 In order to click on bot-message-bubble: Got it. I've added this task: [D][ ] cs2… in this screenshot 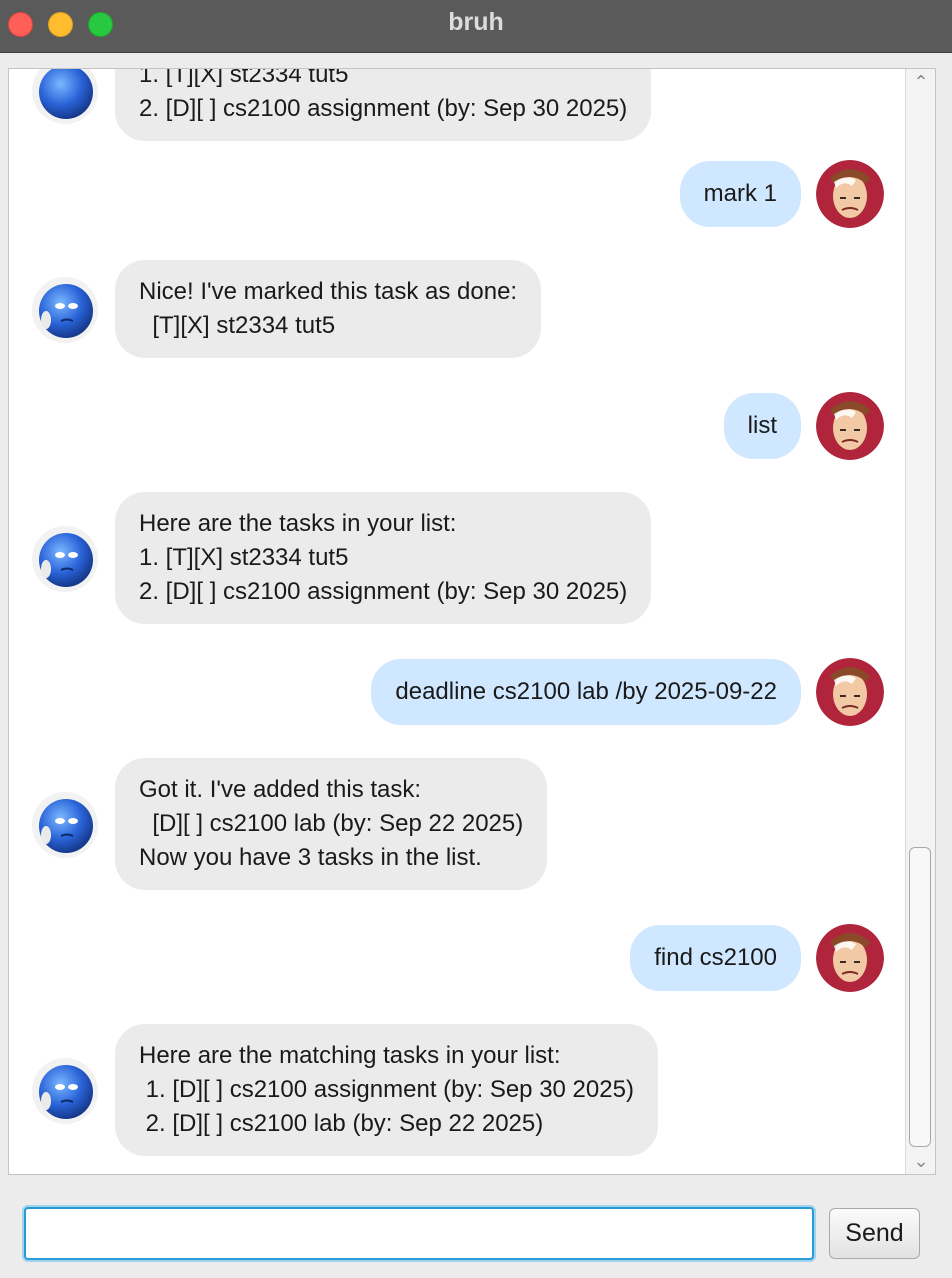, I will do `click(331, 824)`.